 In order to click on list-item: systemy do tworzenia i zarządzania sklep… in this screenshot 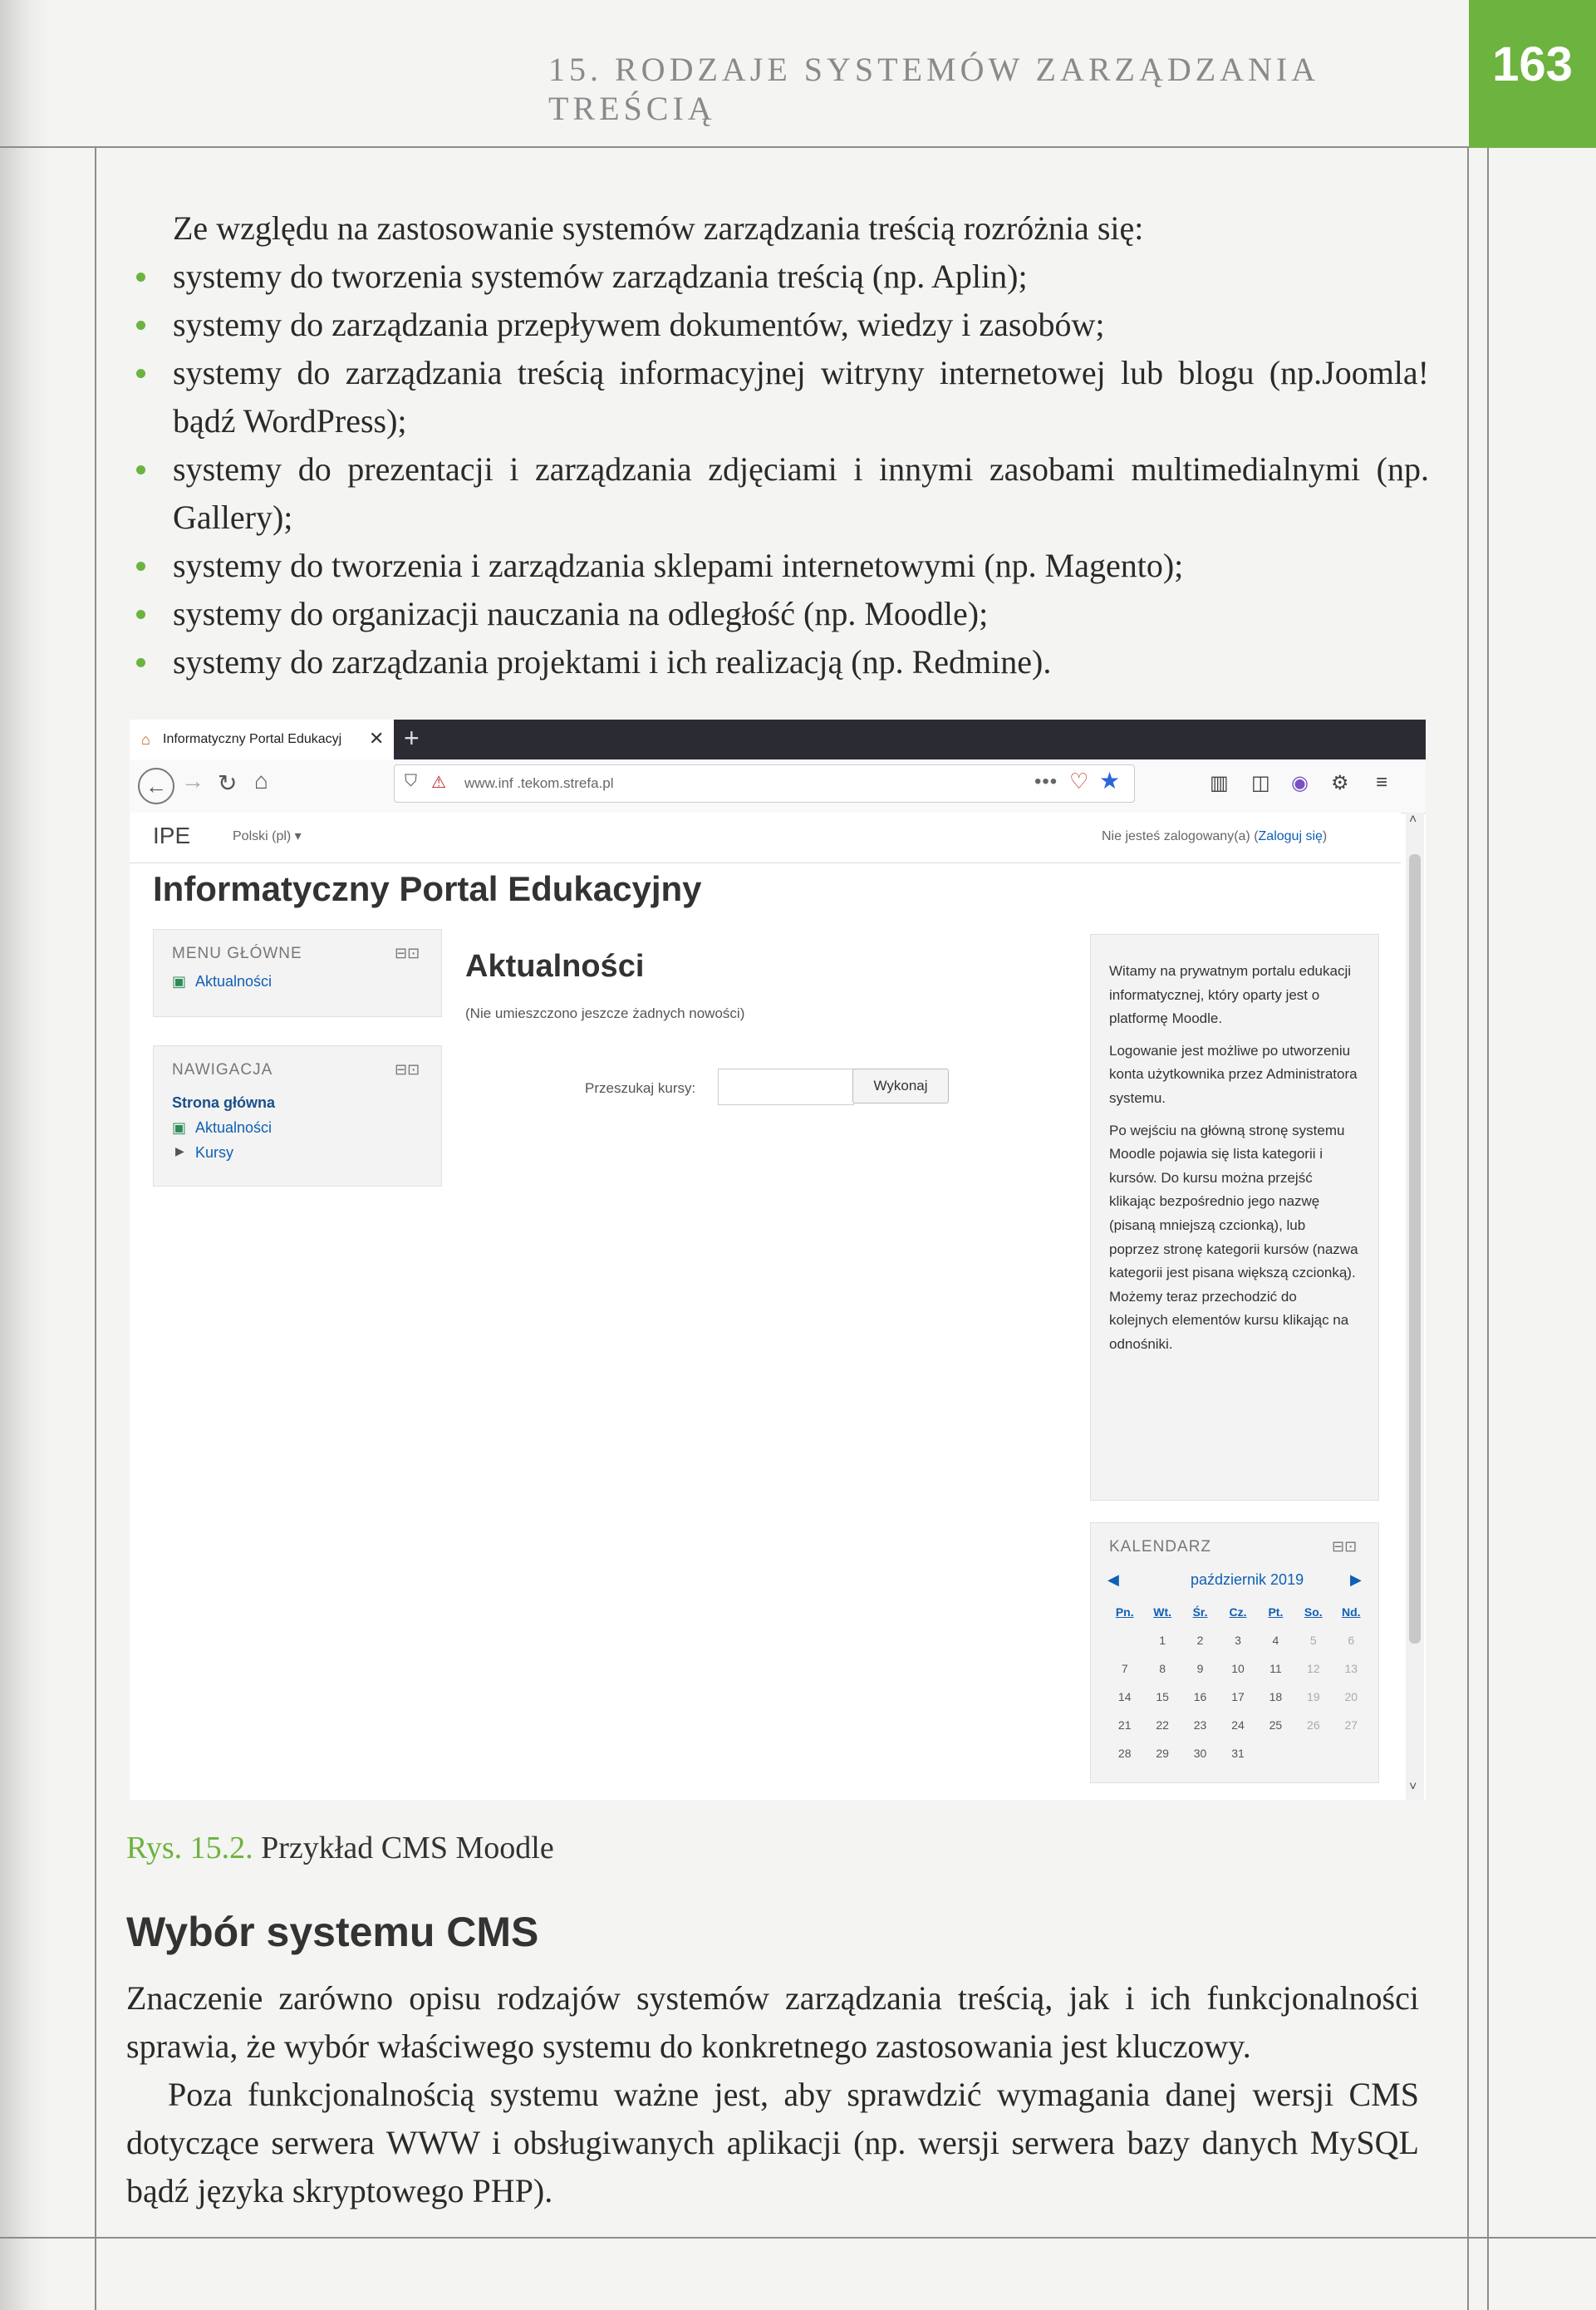, I will do `click(781, 566)`.